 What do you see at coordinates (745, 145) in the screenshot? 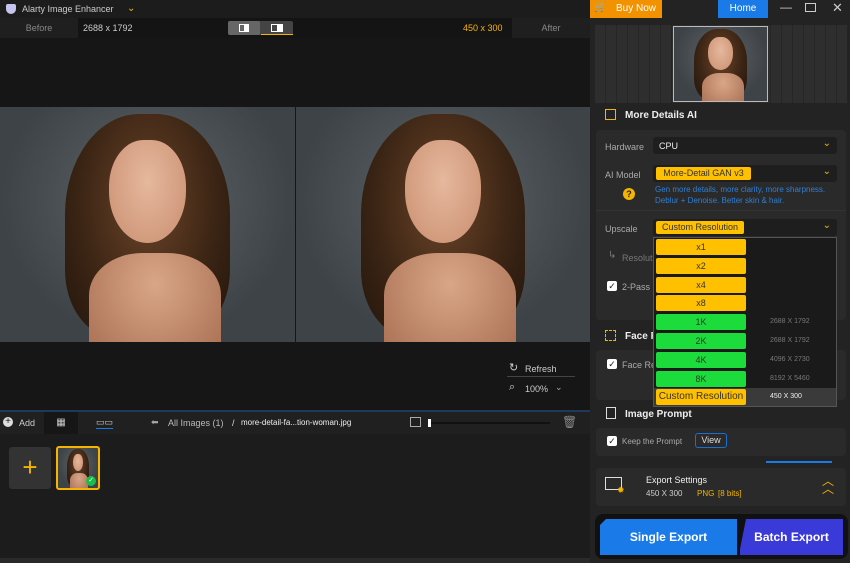
I see `hardware-select: CPU ⌄` at bounding box center [745, 145].